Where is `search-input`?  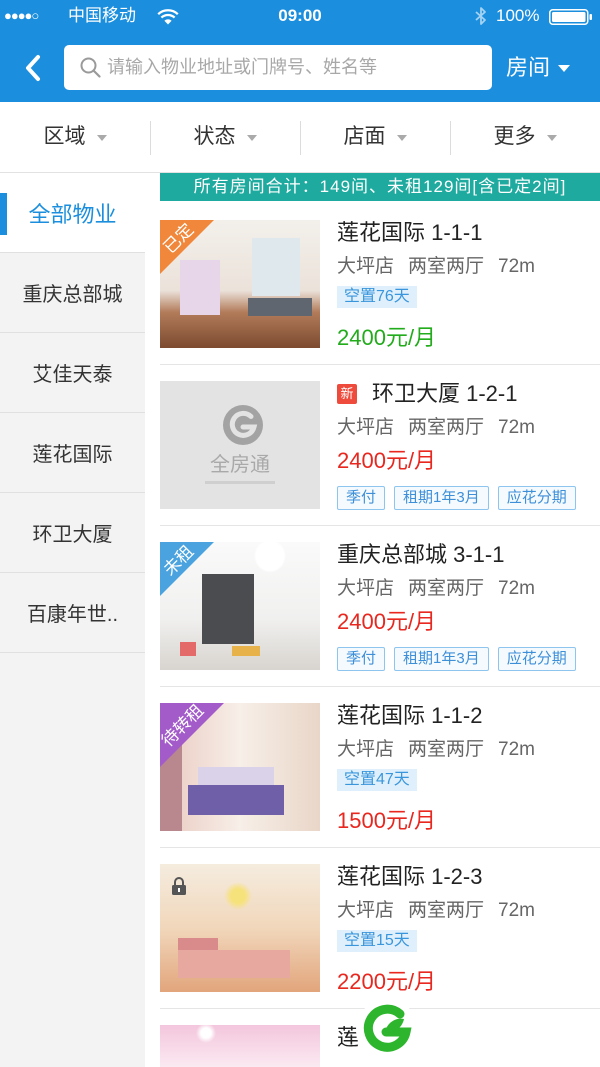
search-input is located at coordinates (294, 67).